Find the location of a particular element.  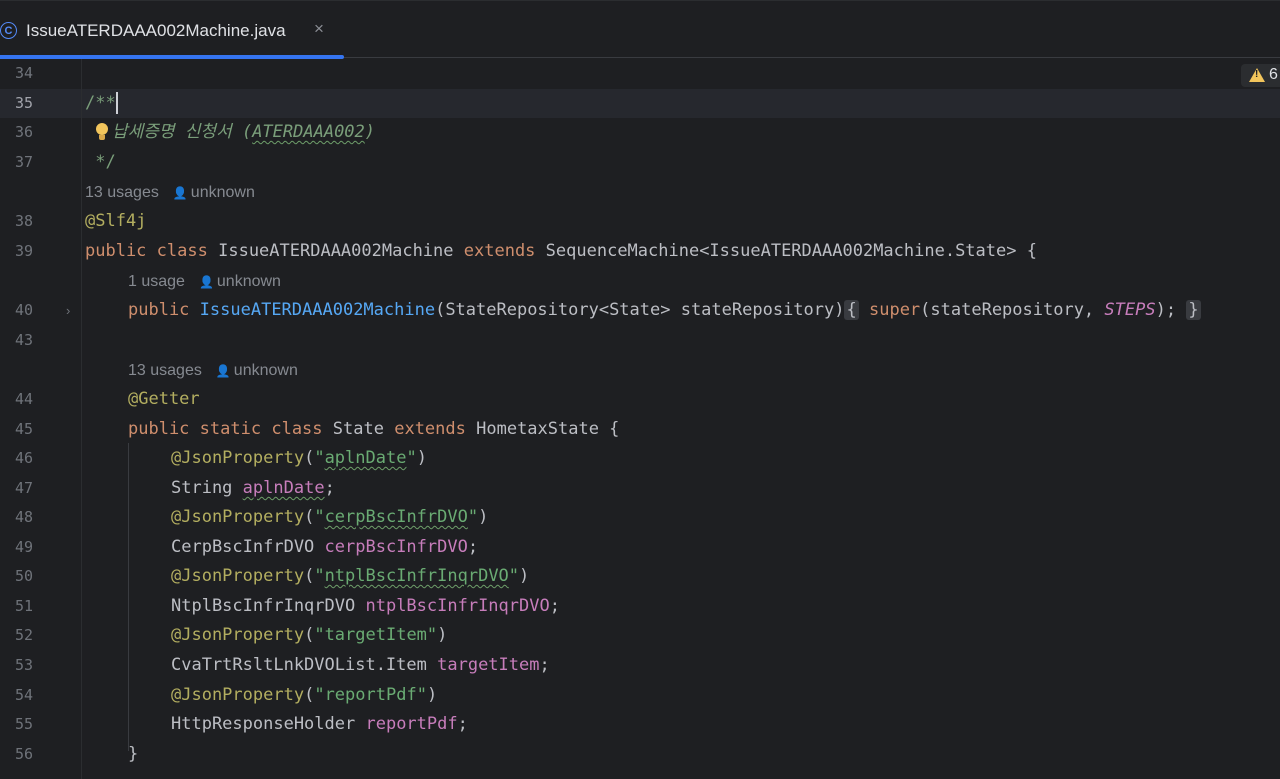

usages-hint: 1 usage is located at coordinates (156, 281).